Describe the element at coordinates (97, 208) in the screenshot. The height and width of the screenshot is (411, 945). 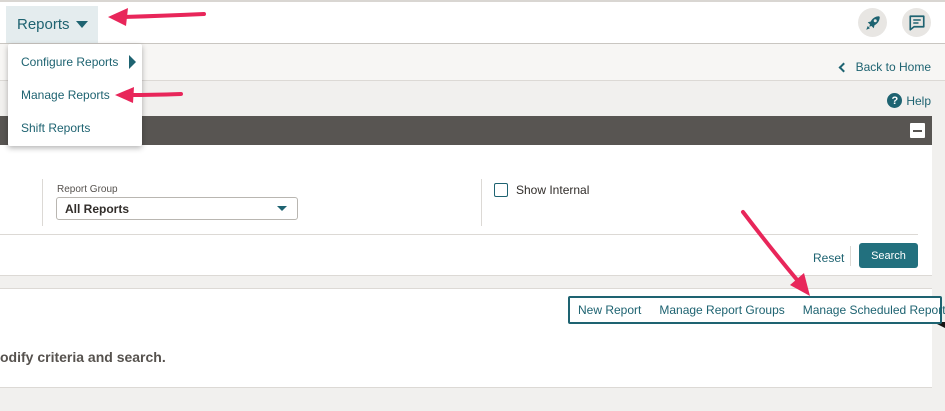
I see `report-group-value: All Reports` at that location.